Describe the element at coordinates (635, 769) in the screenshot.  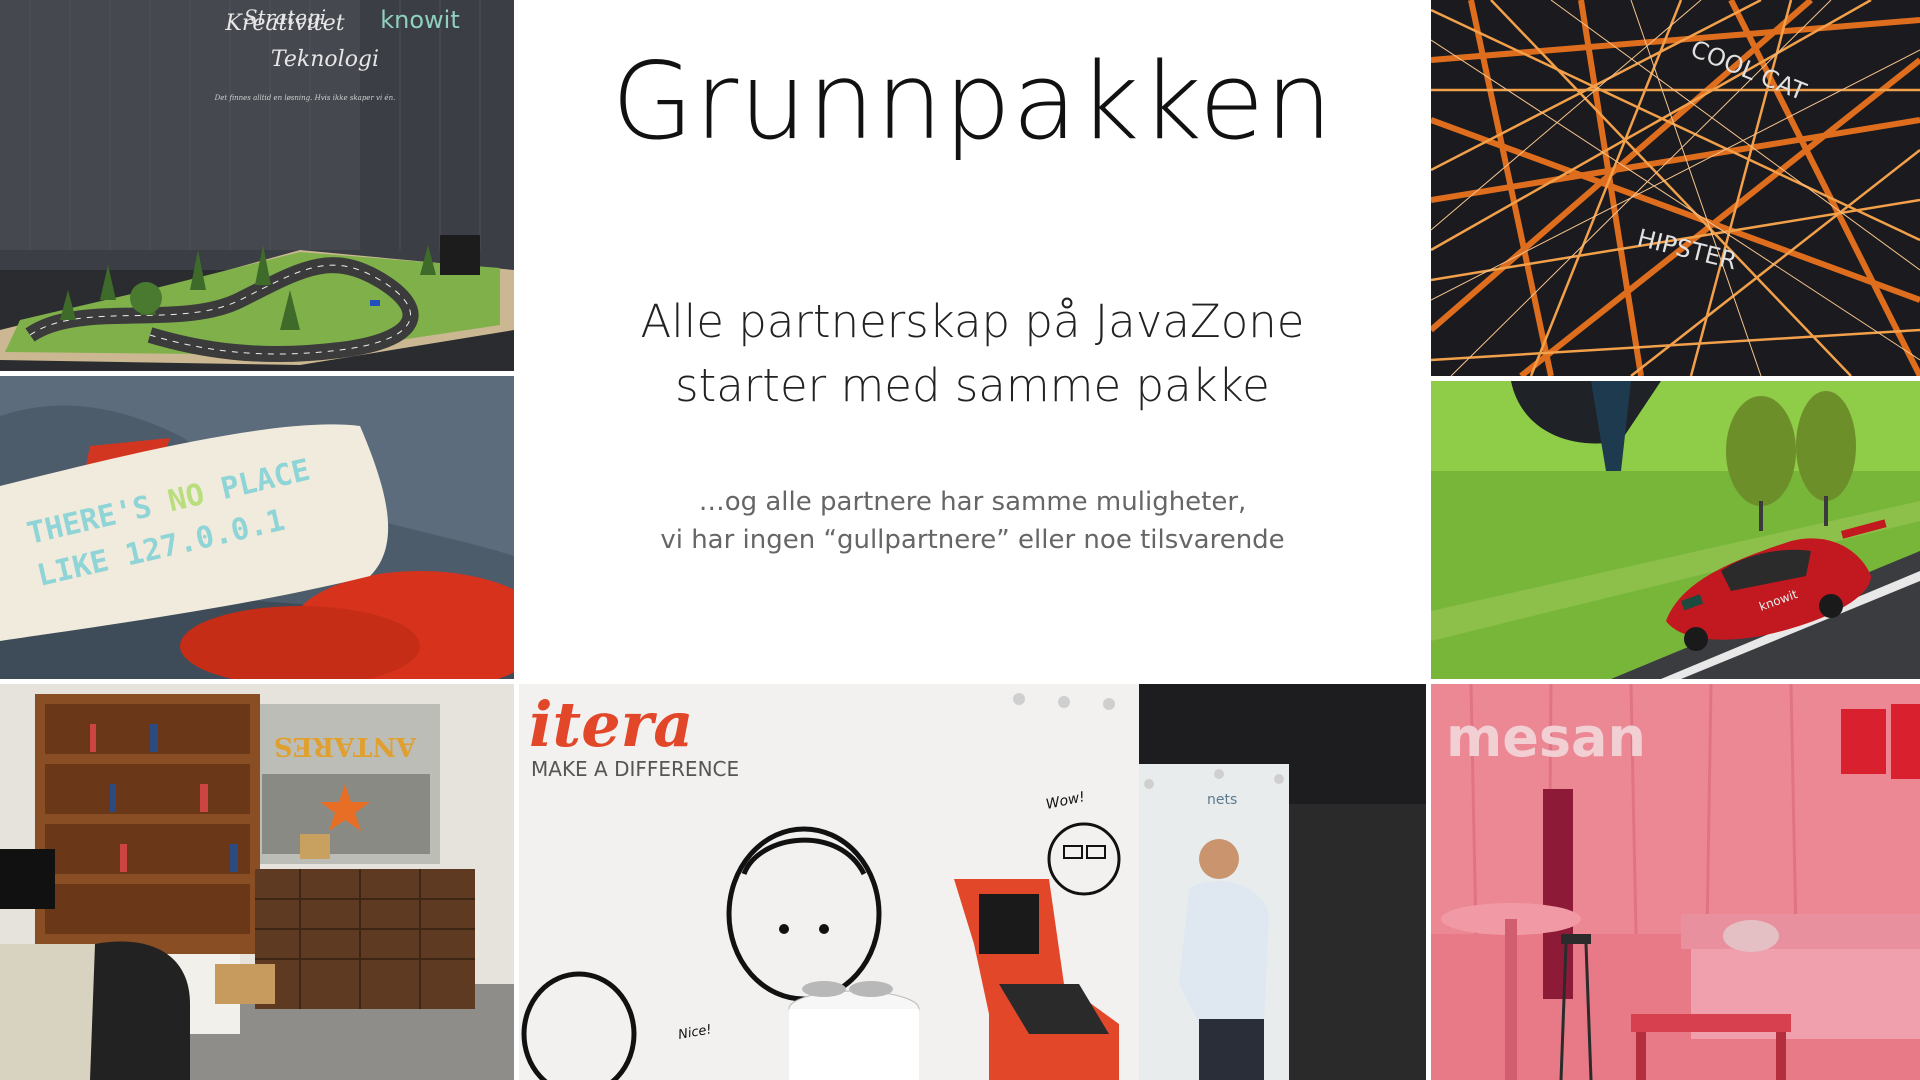
I see `itera-tagline: MAKE A DIFFERENCE` at that location.